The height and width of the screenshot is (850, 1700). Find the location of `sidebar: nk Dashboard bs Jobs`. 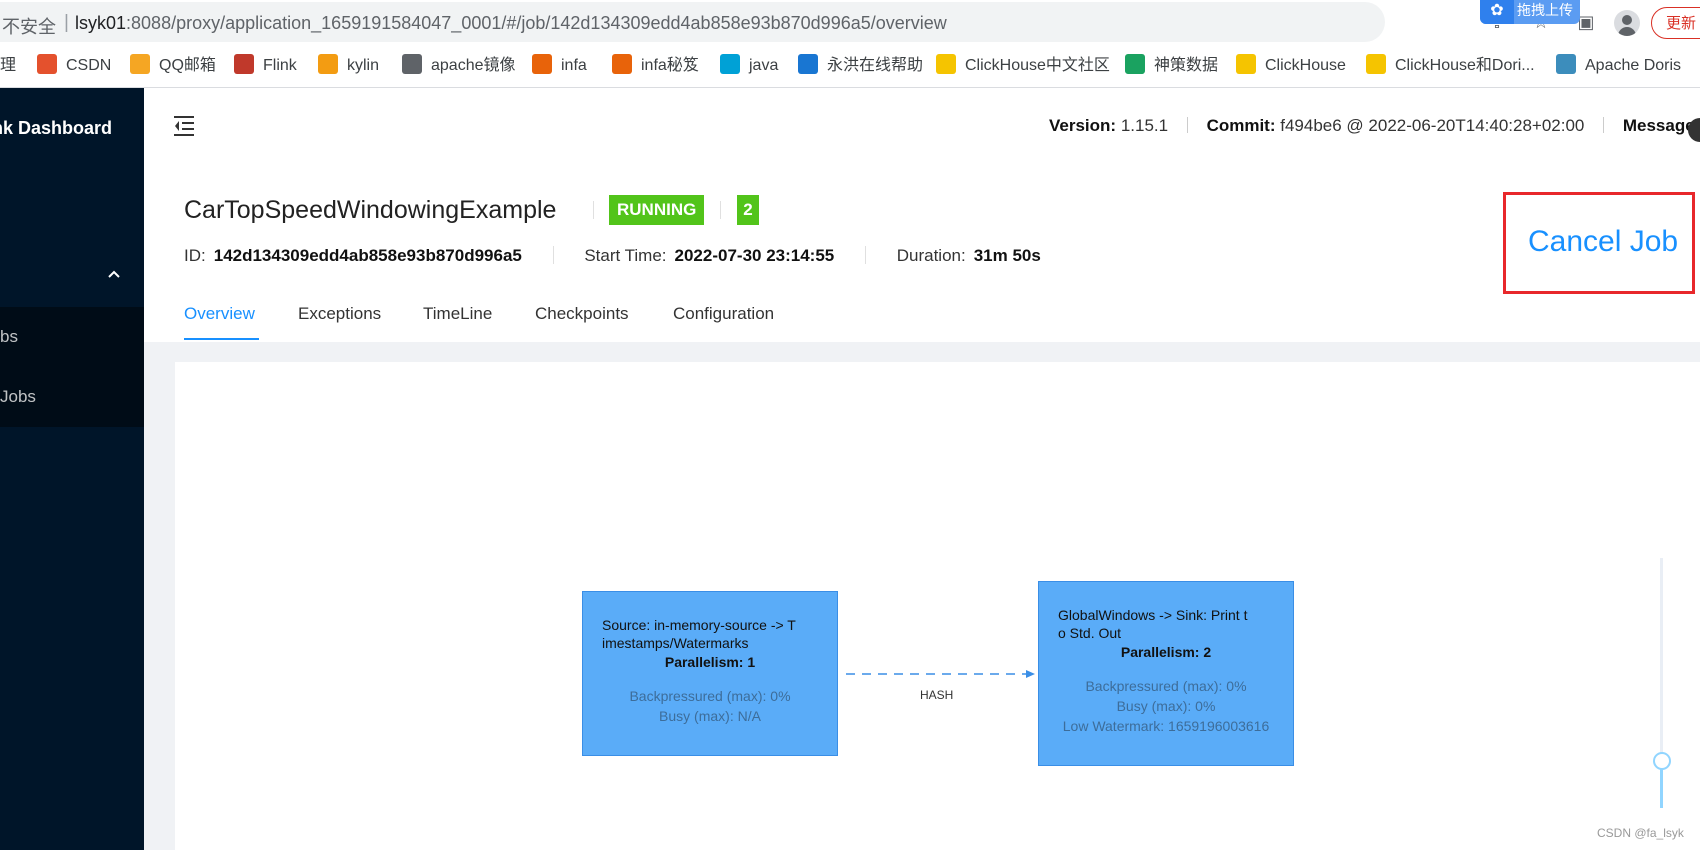

sidebar: nk Dashboard bs Jobs is located at coordinates (72, 469).